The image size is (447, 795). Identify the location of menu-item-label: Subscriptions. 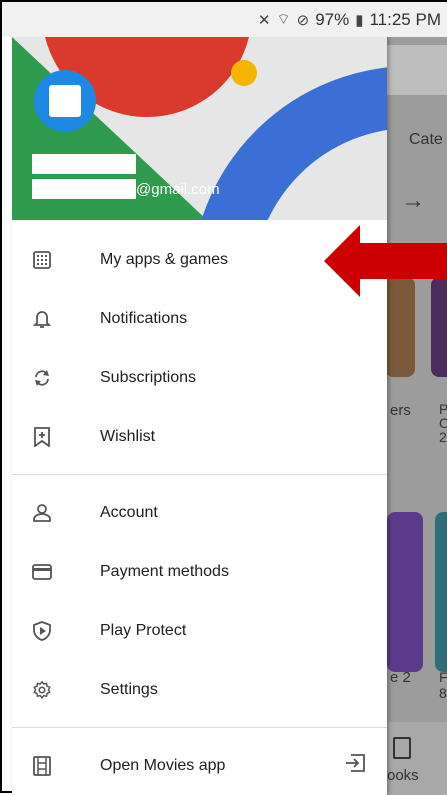
(148, 377).